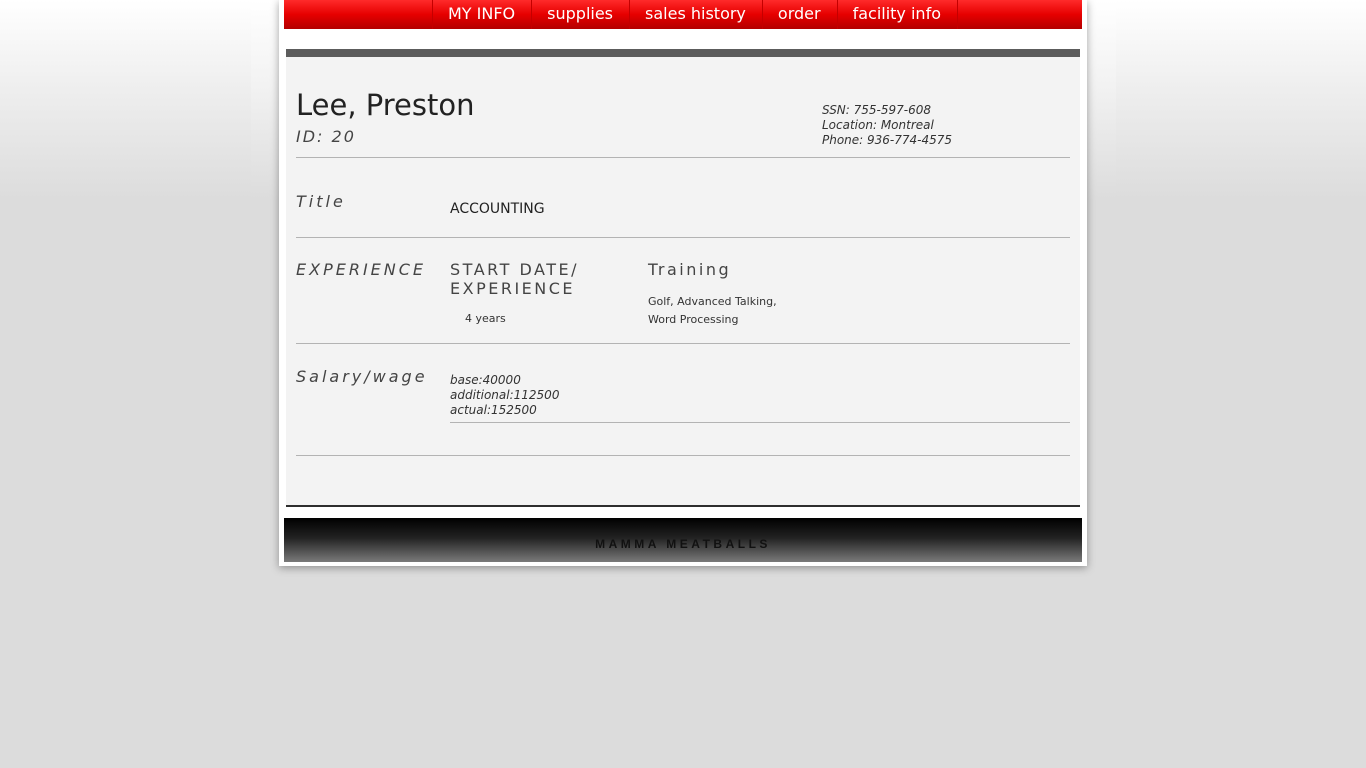 The width and height of the screenshot is (1366, 768). Describe the element at coordinates (683, 544) in the screenshot. I see `footer-brand: MAMMA MEATBALLS` at that location.